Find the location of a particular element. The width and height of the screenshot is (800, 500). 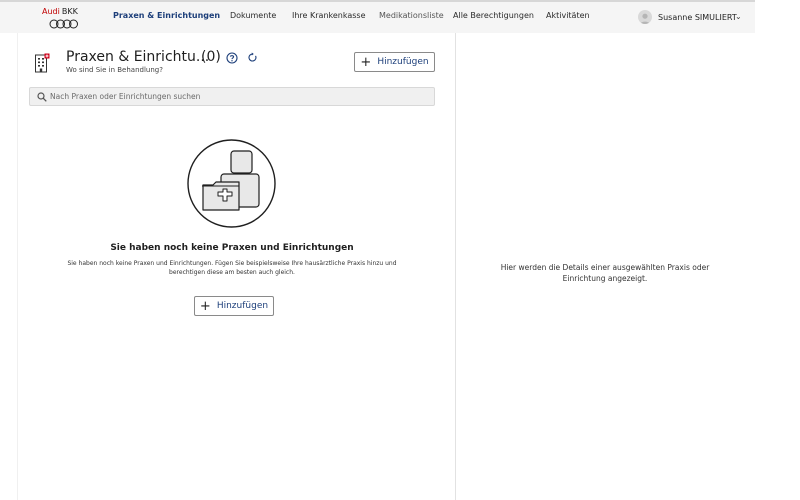

chevron-down-icon: ⌄ is located at coordinates (738, 16).